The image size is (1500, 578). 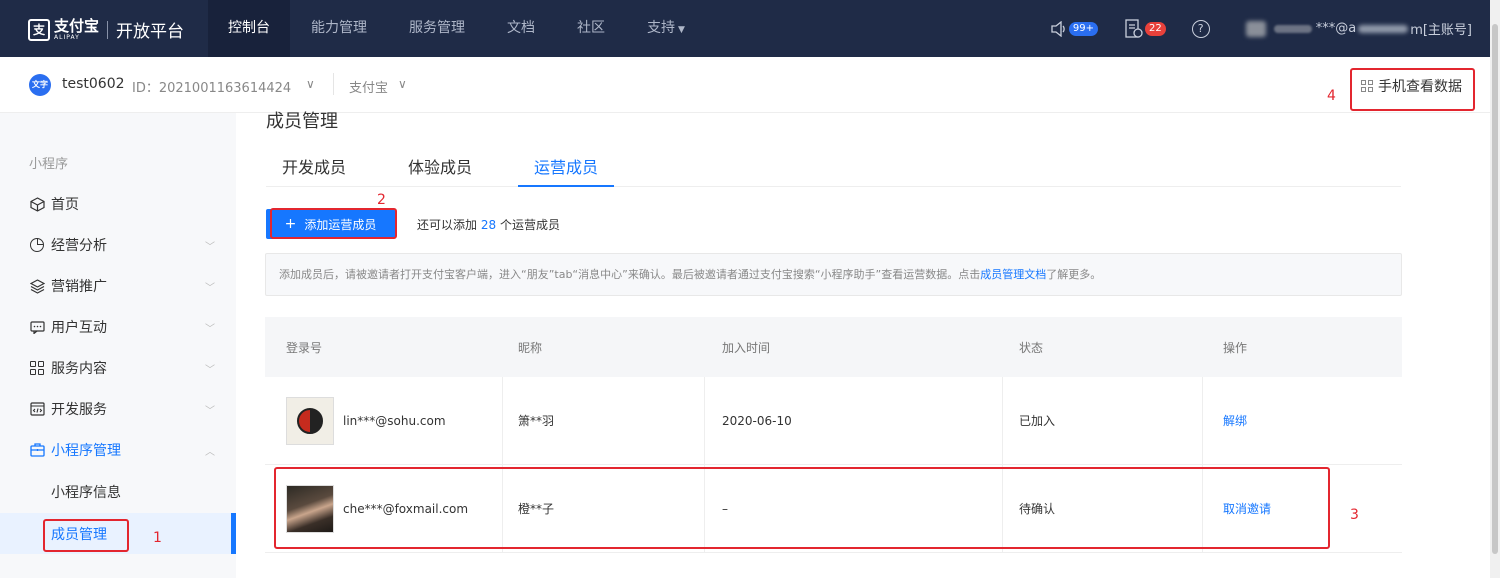 I want to click on notice-count-badge: 99+, so click(x=1083, y=28).